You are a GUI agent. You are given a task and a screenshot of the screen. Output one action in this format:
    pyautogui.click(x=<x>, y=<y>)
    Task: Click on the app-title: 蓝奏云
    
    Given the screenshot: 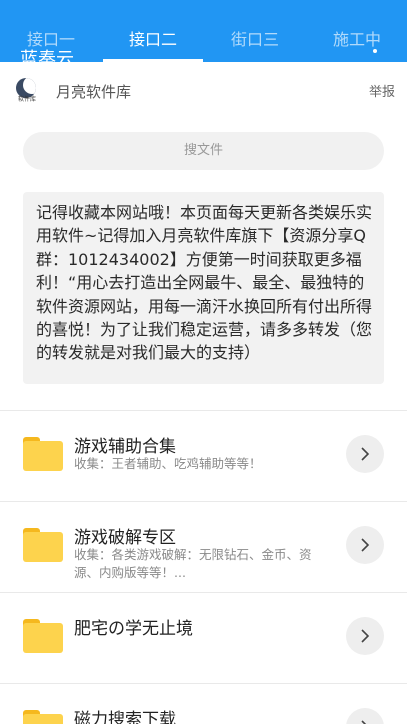 What is the action you would take?
    pyautogui.click(x=47, y=55)
    